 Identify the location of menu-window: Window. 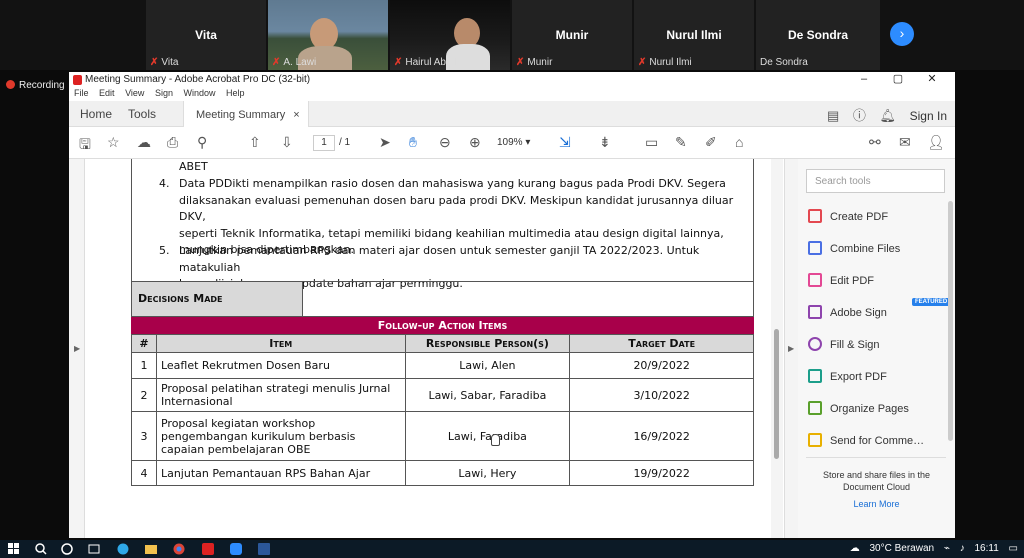
(199, 93).